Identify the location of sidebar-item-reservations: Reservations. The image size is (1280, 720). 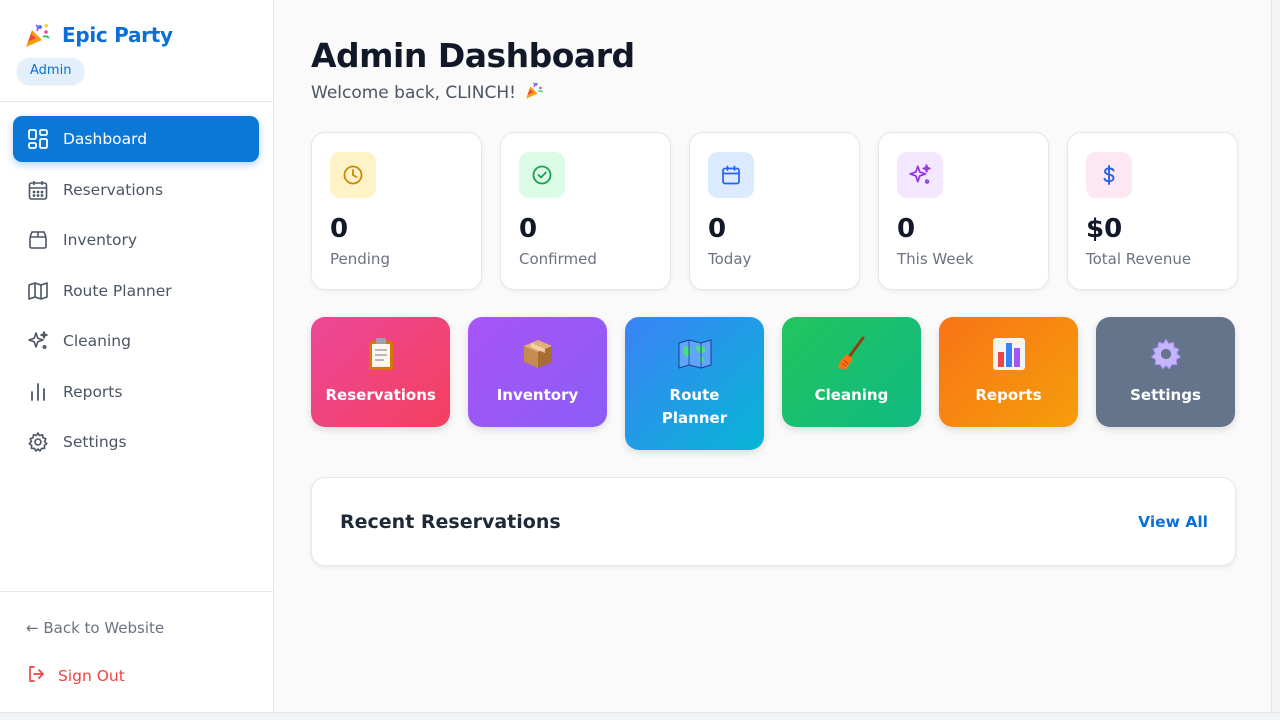
(136, 190).